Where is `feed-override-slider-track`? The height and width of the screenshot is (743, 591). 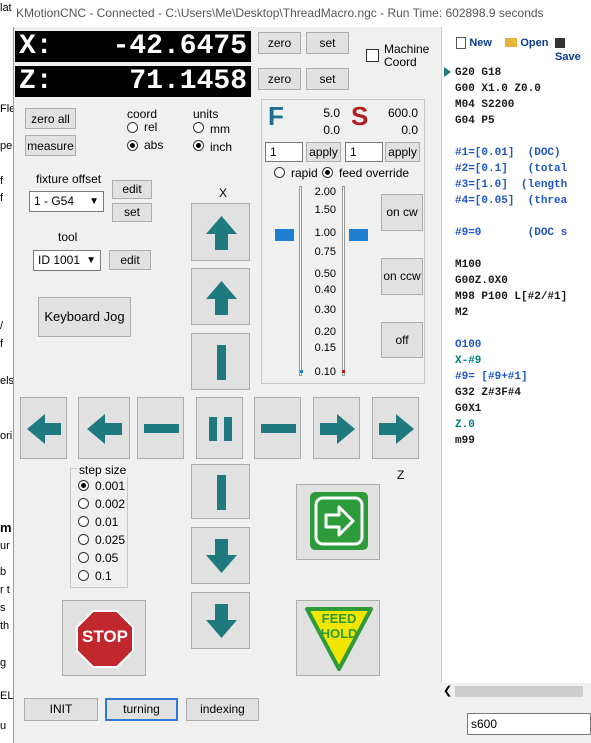
feed-override-slider-track is located at coordinates (300, 281).